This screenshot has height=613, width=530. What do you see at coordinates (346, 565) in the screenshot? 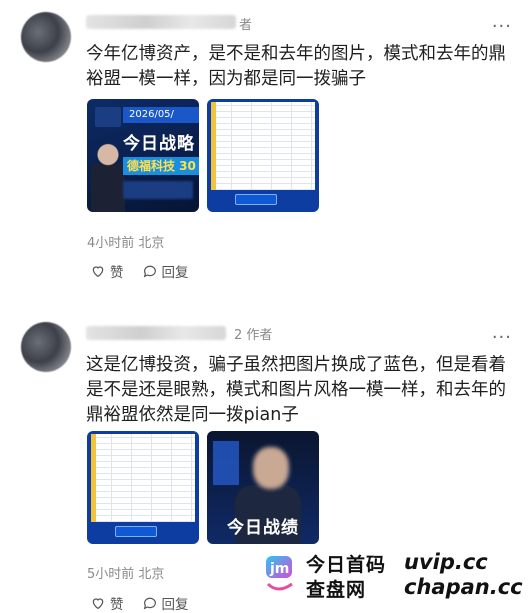
I see `watermark-cn-line1: 今日首码` at bounding box center [346, 565].